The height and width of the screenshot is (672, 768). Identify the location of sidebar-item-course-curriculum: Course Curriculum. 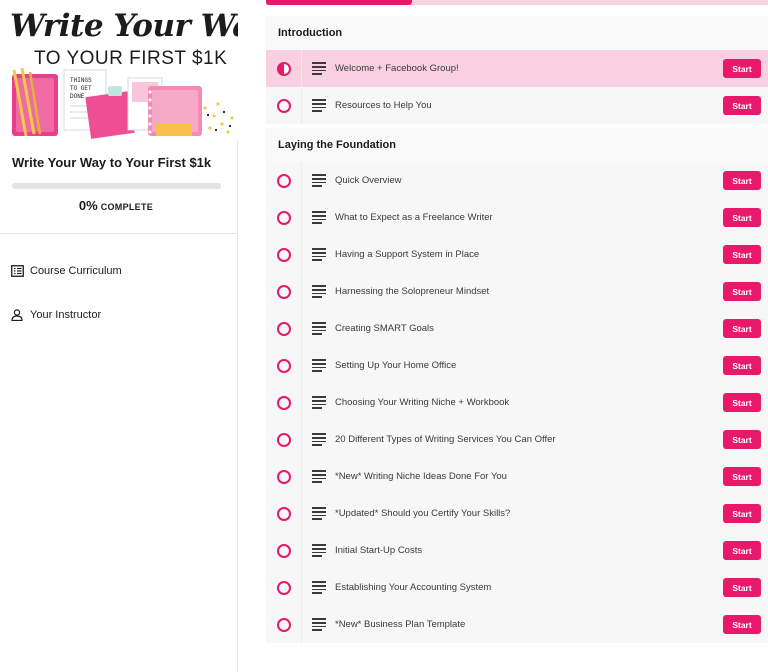
(66, 271).